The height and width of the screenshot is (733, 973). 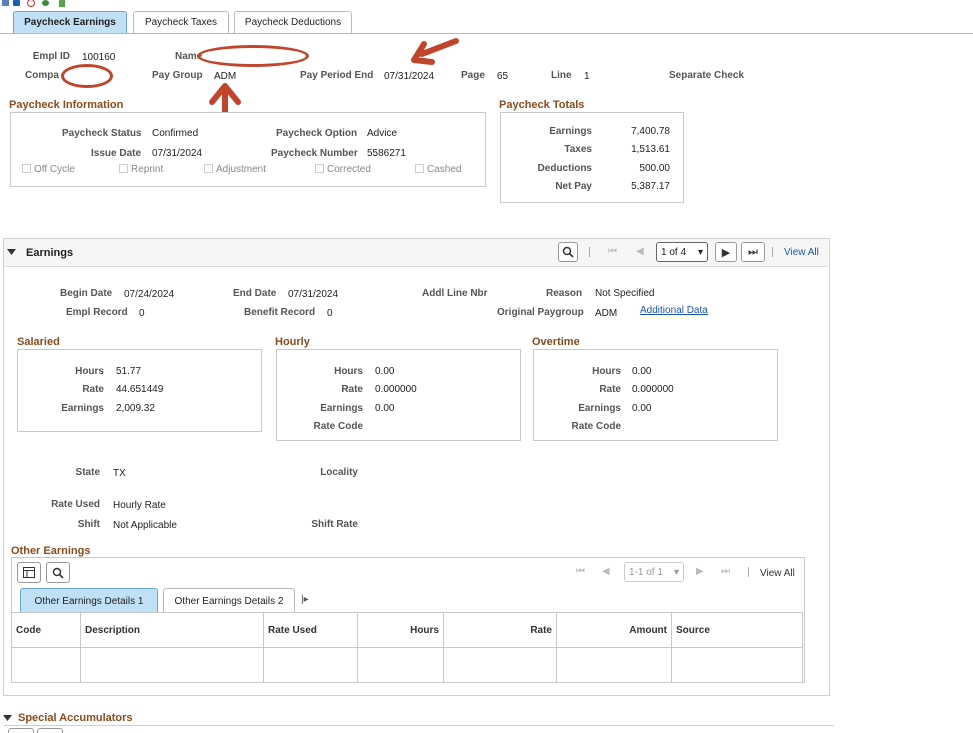 I want to click on off-cycle-checkbox: Off Cycle, so click(x=48, y=169).